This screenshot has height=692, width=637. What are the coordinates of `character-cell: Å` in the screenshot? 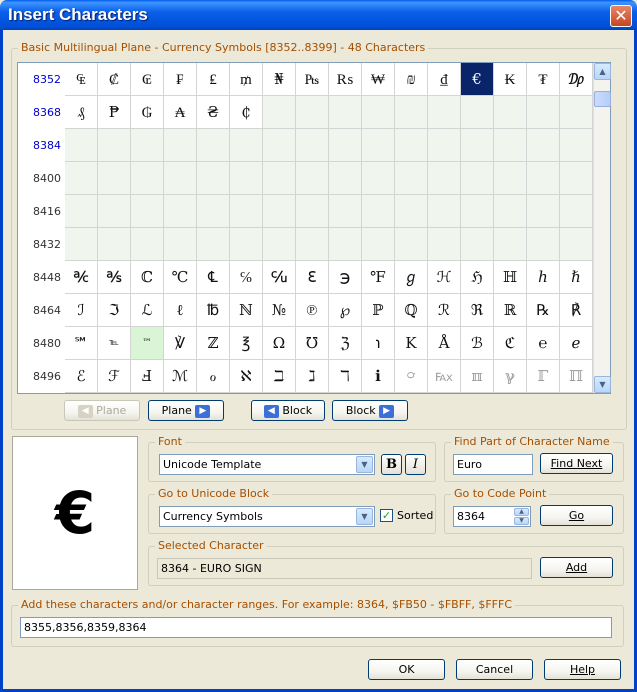 It's located at (444, 343).